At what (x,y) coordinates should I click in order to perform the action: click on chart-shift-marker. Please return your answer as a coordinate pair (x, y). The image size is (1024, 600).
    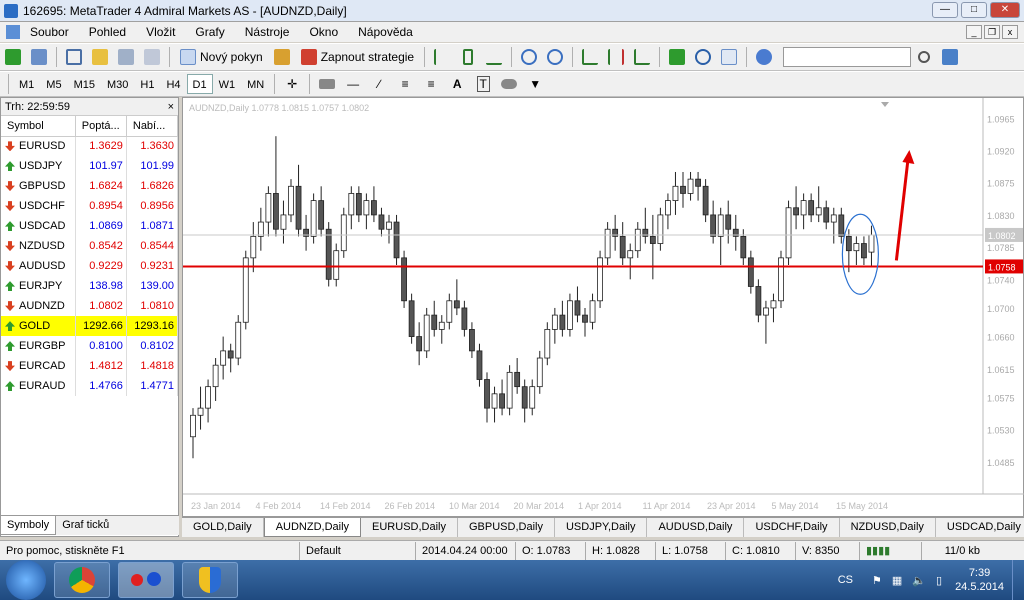
    Looking at the image, I should click on (885, 104).